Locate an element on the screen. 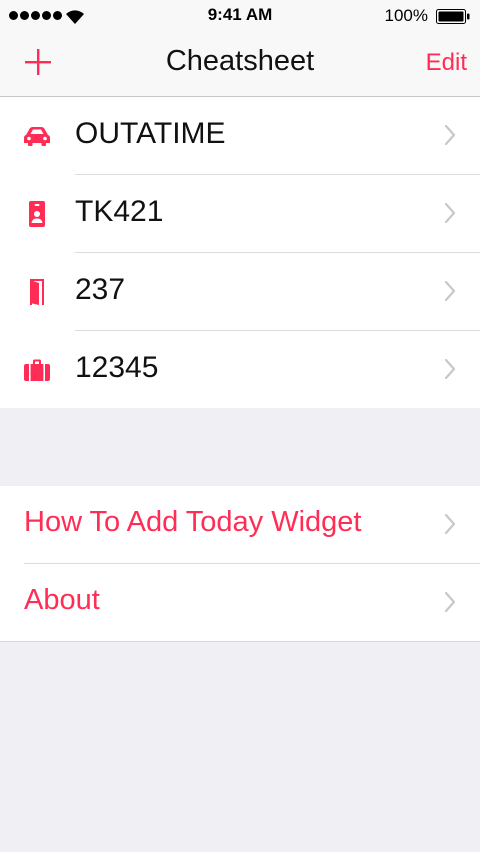 This screenshot has width=480, height=852. navigation-bar: Cheatsheet Edit is located at coordinates (240, 64).